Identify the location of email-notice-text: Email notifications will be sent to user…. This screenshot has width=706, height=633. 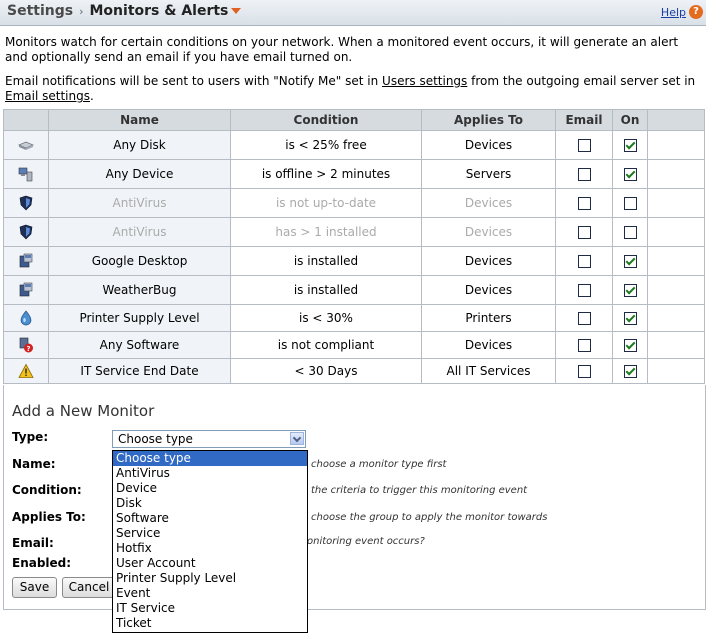
(194, 81).